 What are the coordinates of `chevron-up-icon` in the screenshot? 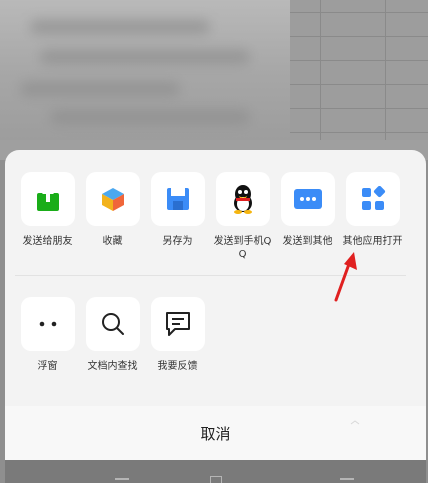 It's located at (355, 422).